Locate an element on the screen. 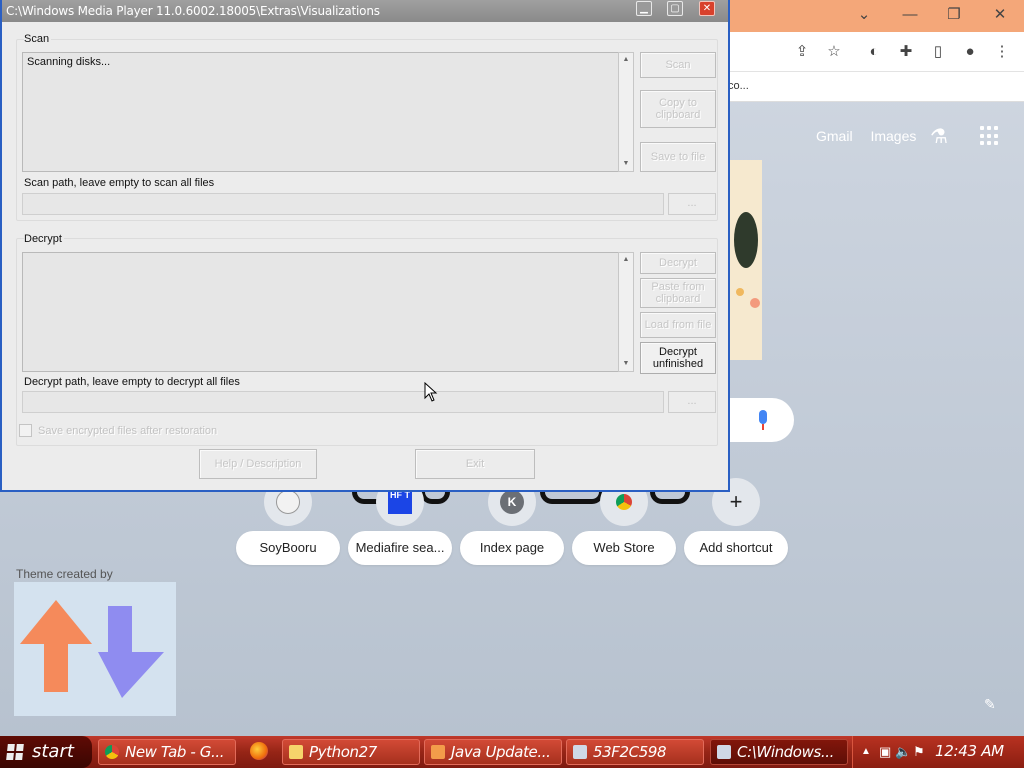 This screenshot has width=1024, height=768. labs-flask-icon: ⚗ is located at coordinates (939, 136).